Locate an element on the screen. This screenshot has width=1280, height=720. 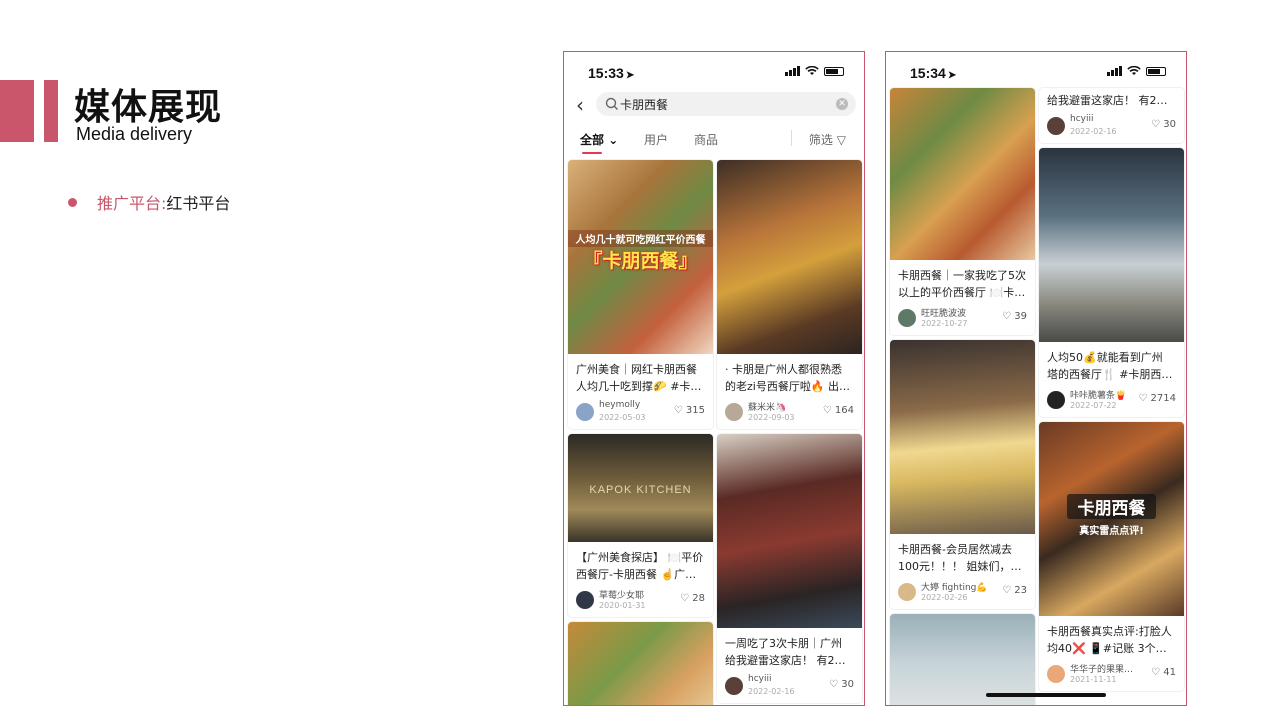
accent-bar-narrow is located at coordinates (51, 111).